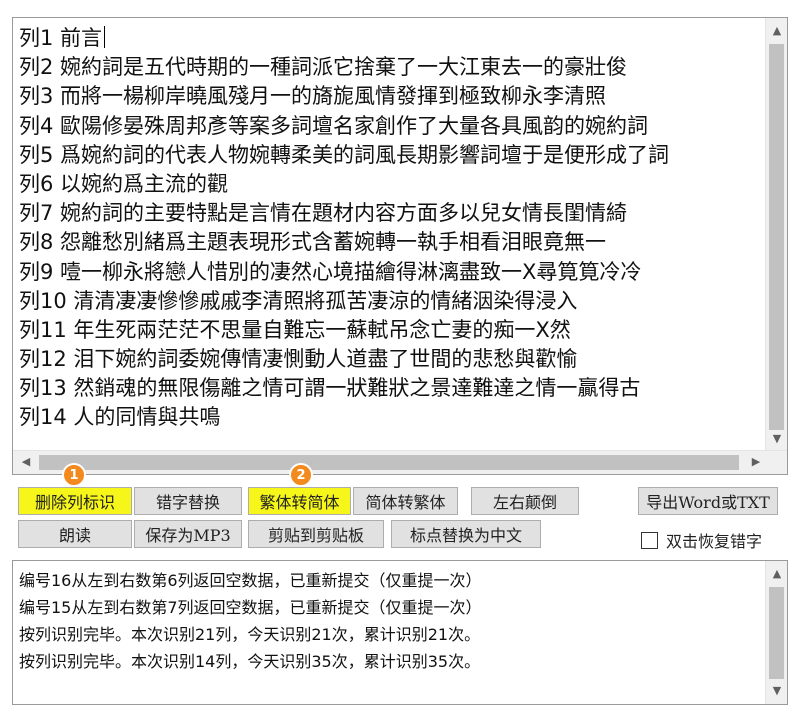 This screenshot has width=803, height=723. I want to click on typo-replace-button: 错字替换, so click(188, 501).